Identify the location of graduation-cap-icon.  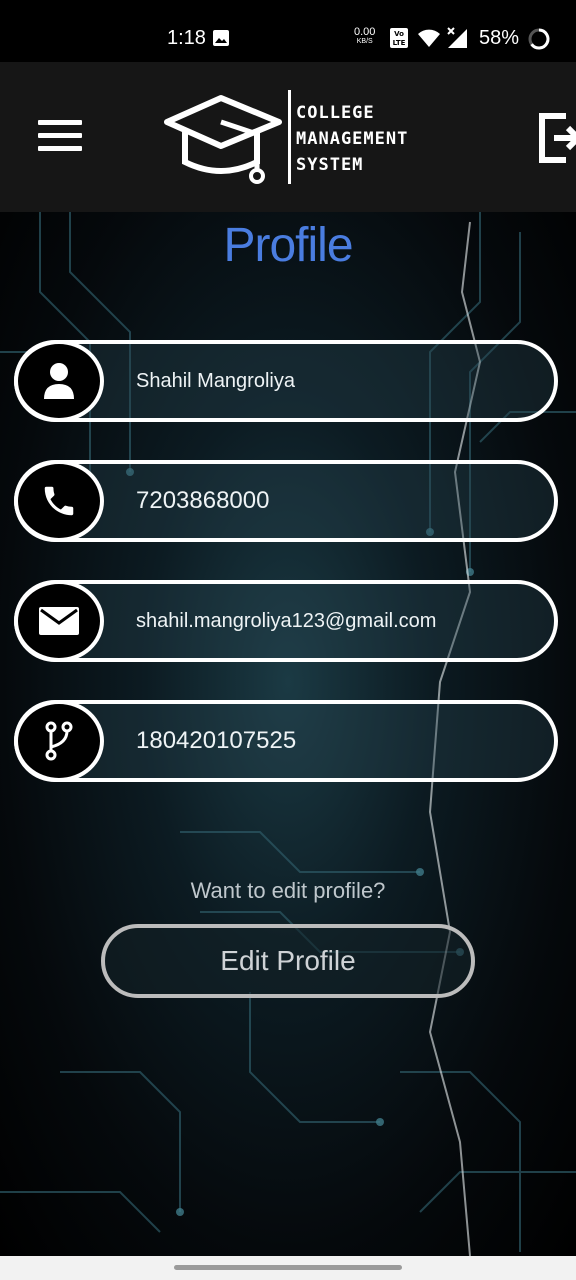
(223, 139).